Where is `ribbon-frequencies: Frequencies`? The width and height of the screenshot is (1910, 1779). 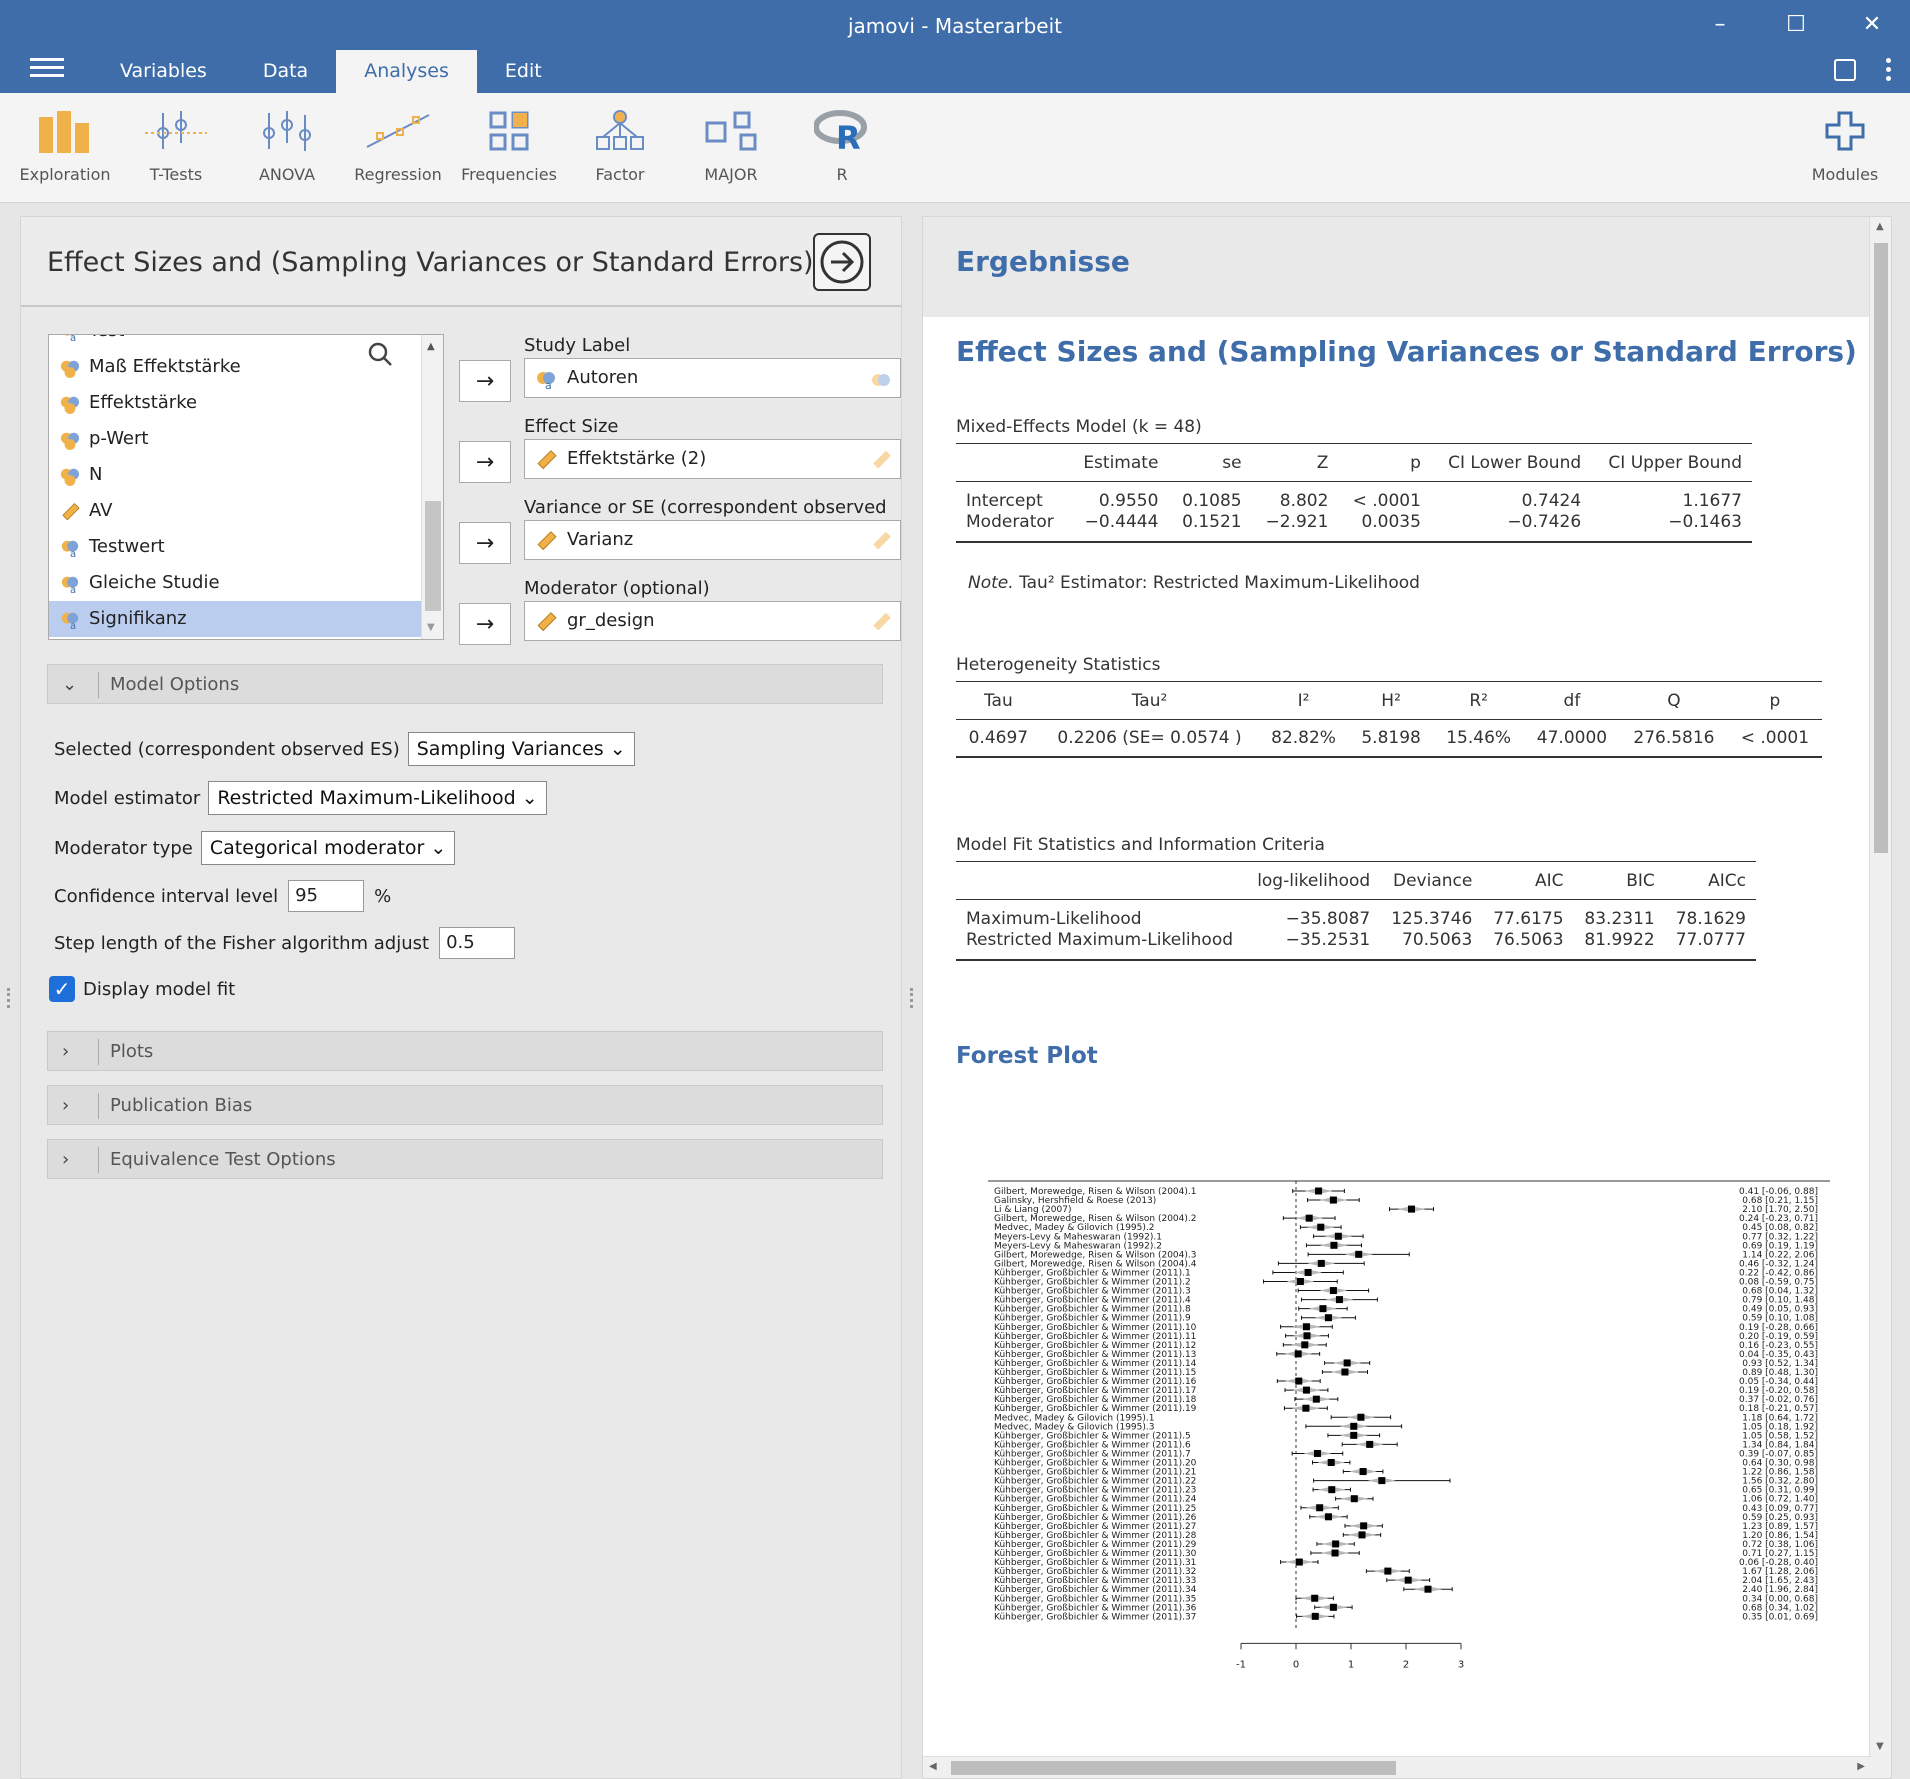 ribbon-frequencies: Frequencies is located at coordinates (509, 144).